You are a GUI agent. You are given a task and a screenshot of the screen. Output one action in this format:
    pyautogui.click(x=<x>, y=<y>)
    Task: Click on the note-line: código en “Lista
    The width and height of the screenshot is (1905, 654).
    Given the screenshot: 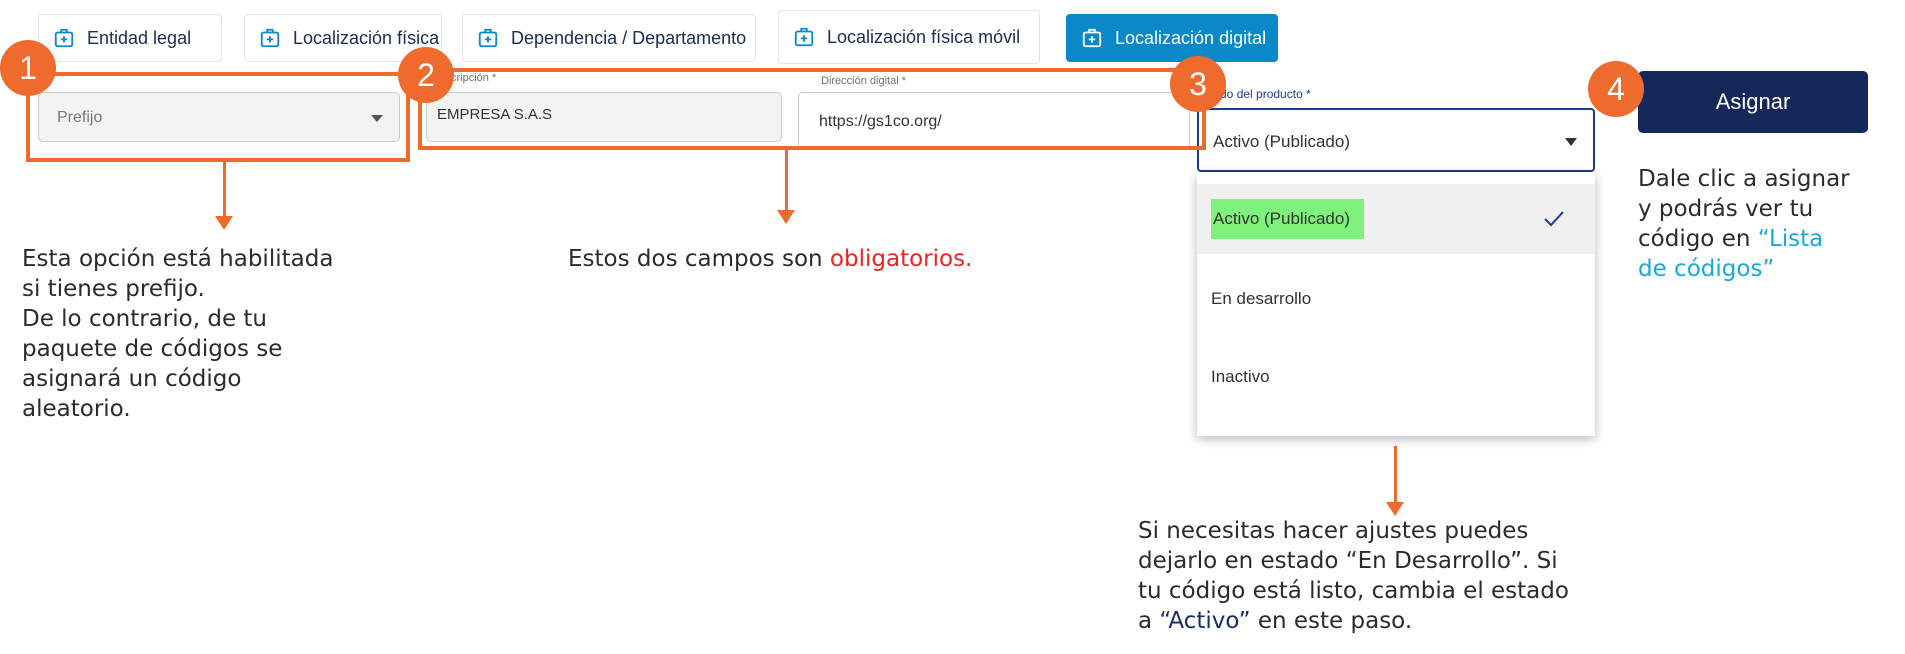 What is the action you would take?
    pyautogui.click(x=1731, y=239)
    